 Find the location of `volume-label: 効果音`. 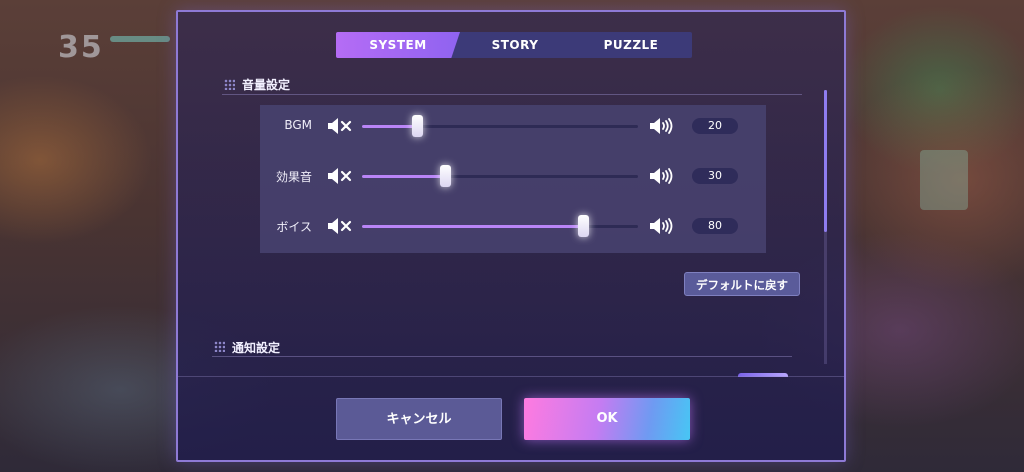

volume-label: 効果音 is located at coordinates (293, 177).